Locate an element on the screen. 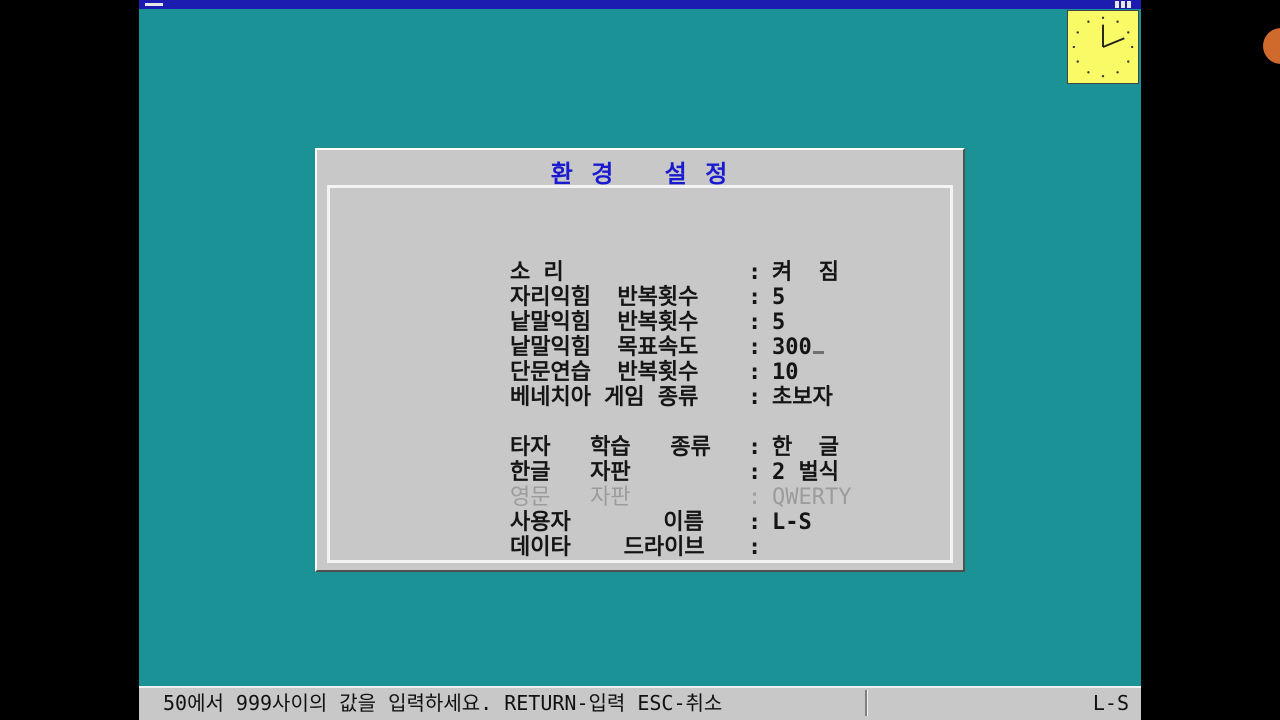 The width and height of the screenshot is (1280, 720). setting-row-sound: 소 리:켜 짐 is located at coordinates (621, 260).